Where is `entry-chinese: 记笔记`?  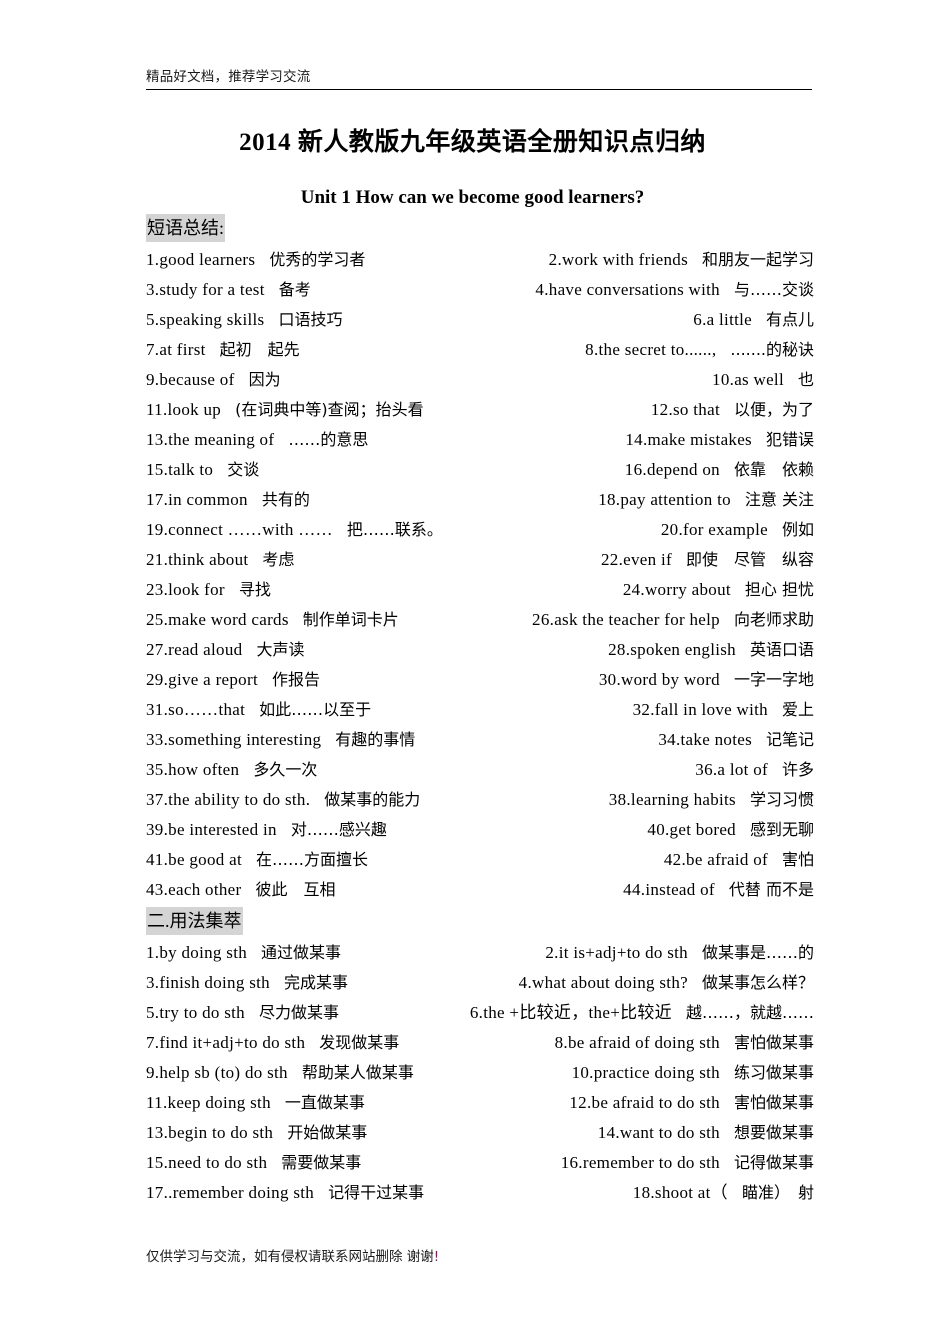
entry-chinese: 记笔记 is located at coordinates (789, 739).